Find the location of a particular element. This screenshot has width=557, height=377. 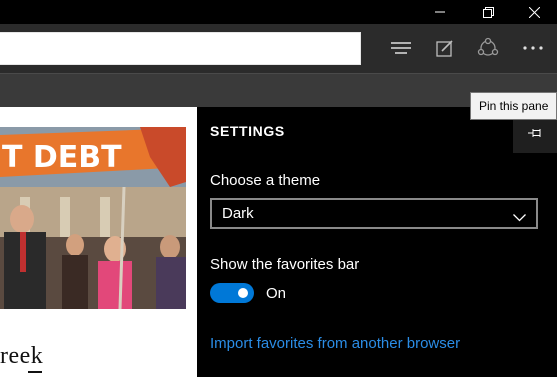

hub-button is located at coordinates (401, 48).